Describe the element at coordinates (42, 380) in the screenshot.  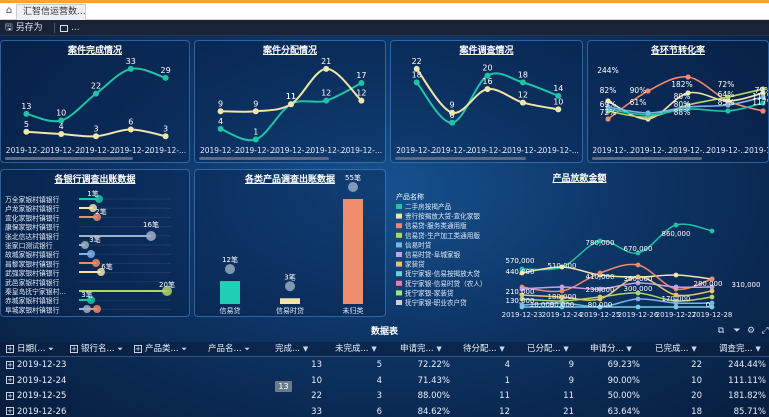
I see `cell-text: 2019-12-24` at that location.